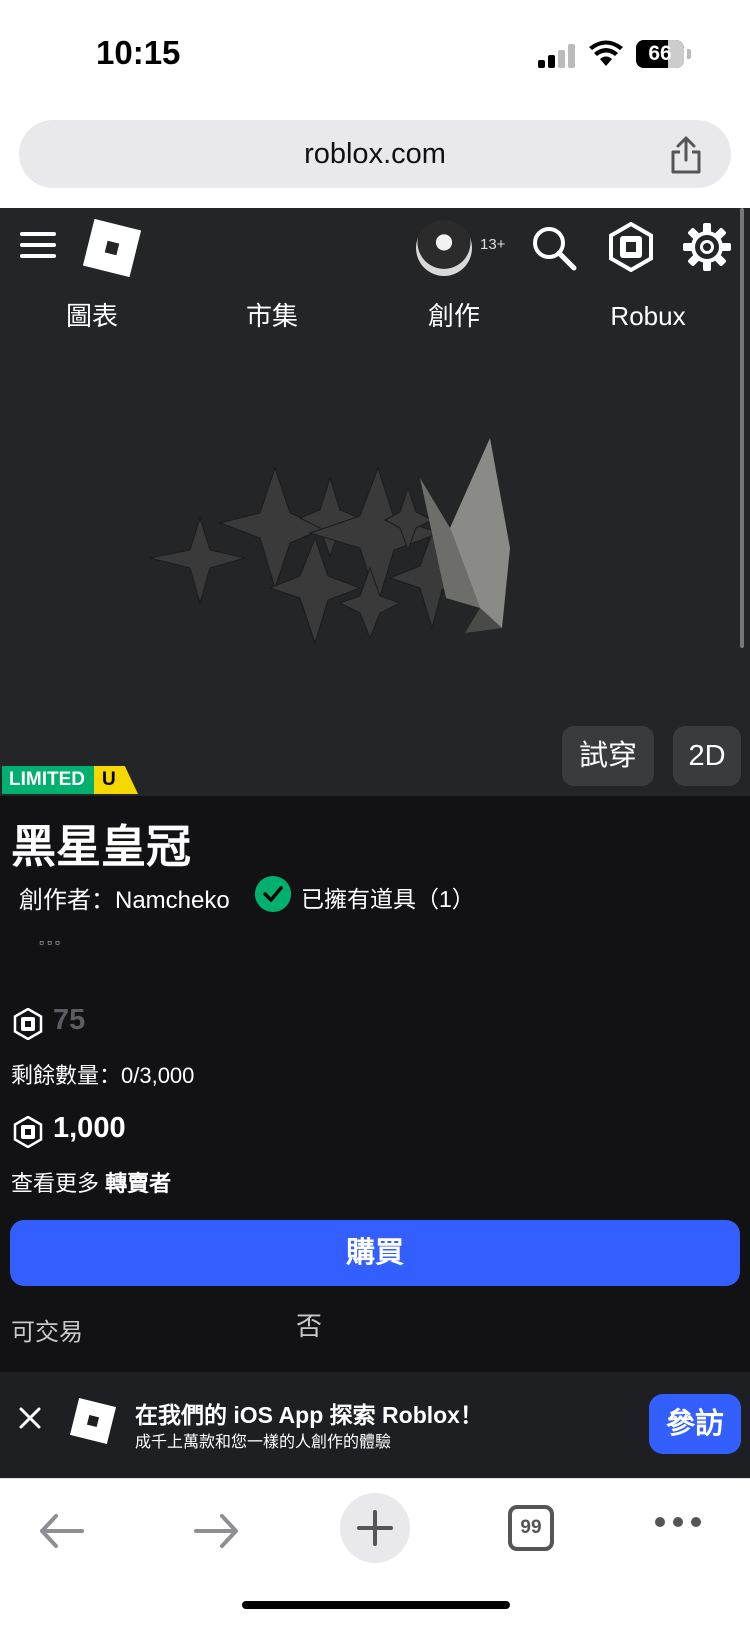 This screenshot has width=750, height=1626. Describe the element at coordinates (376, 1605) in the screenshot. I see `home-indicator` at that location.